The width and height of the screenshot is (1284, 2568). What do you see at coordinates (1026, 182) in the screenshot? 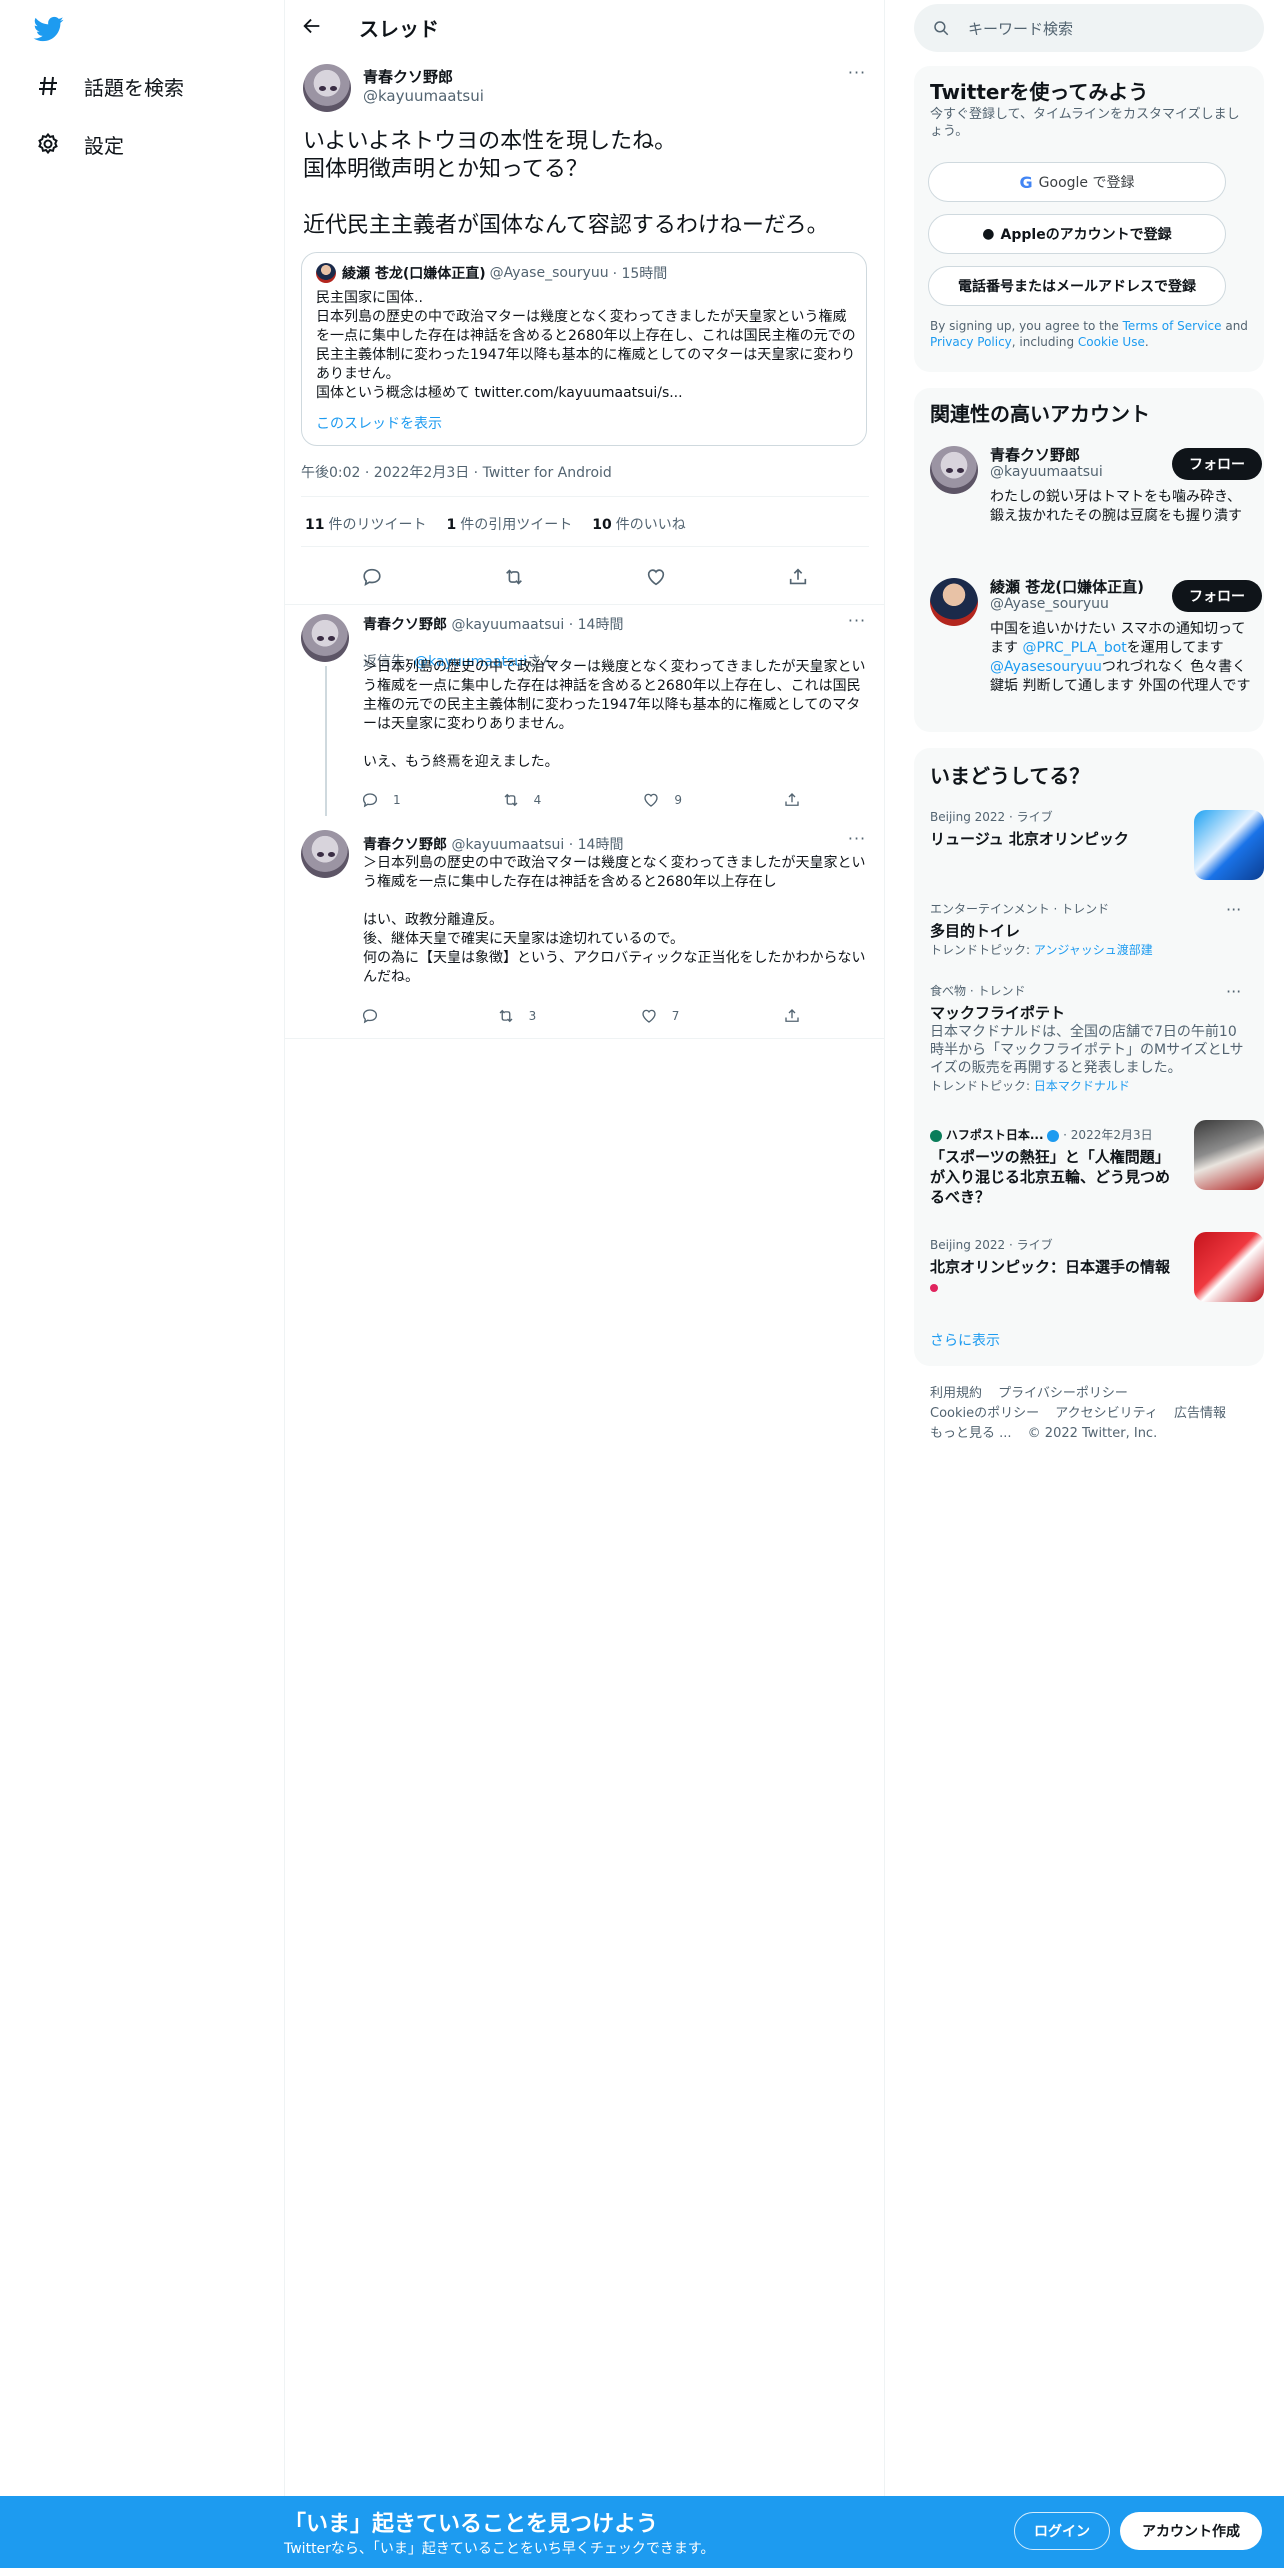
I see `google-icon: G` at bounding box center [1026, 182].